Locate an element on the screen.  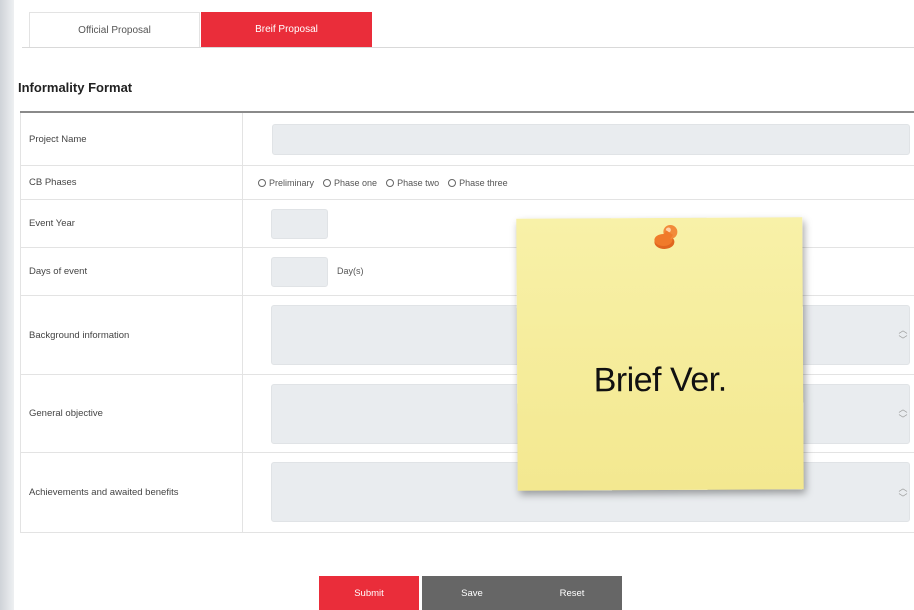
left-edge-shade is located at coordinates (7, 305).